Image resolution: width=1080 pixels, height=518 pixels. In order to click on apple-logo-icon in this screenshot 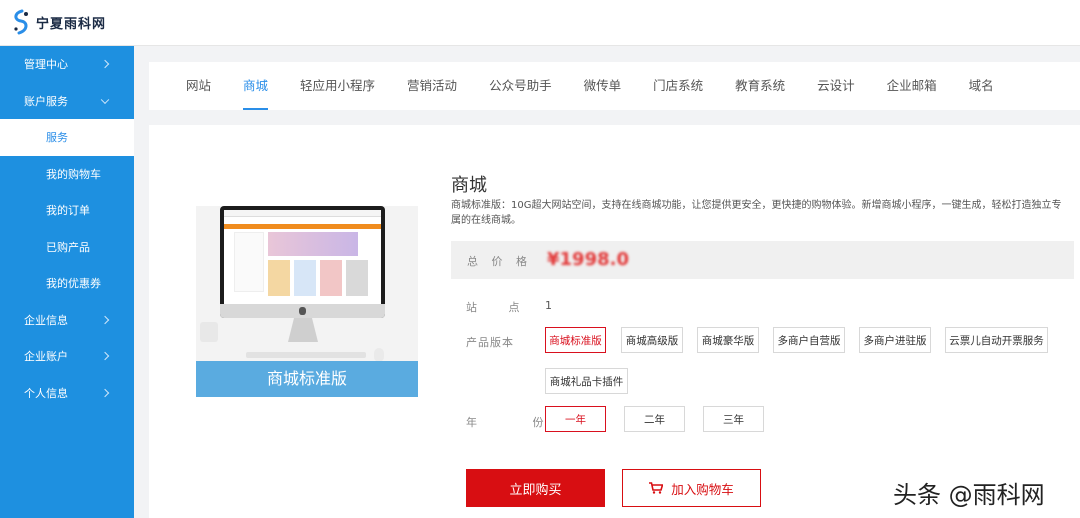, I will do `click(302, 311)`.